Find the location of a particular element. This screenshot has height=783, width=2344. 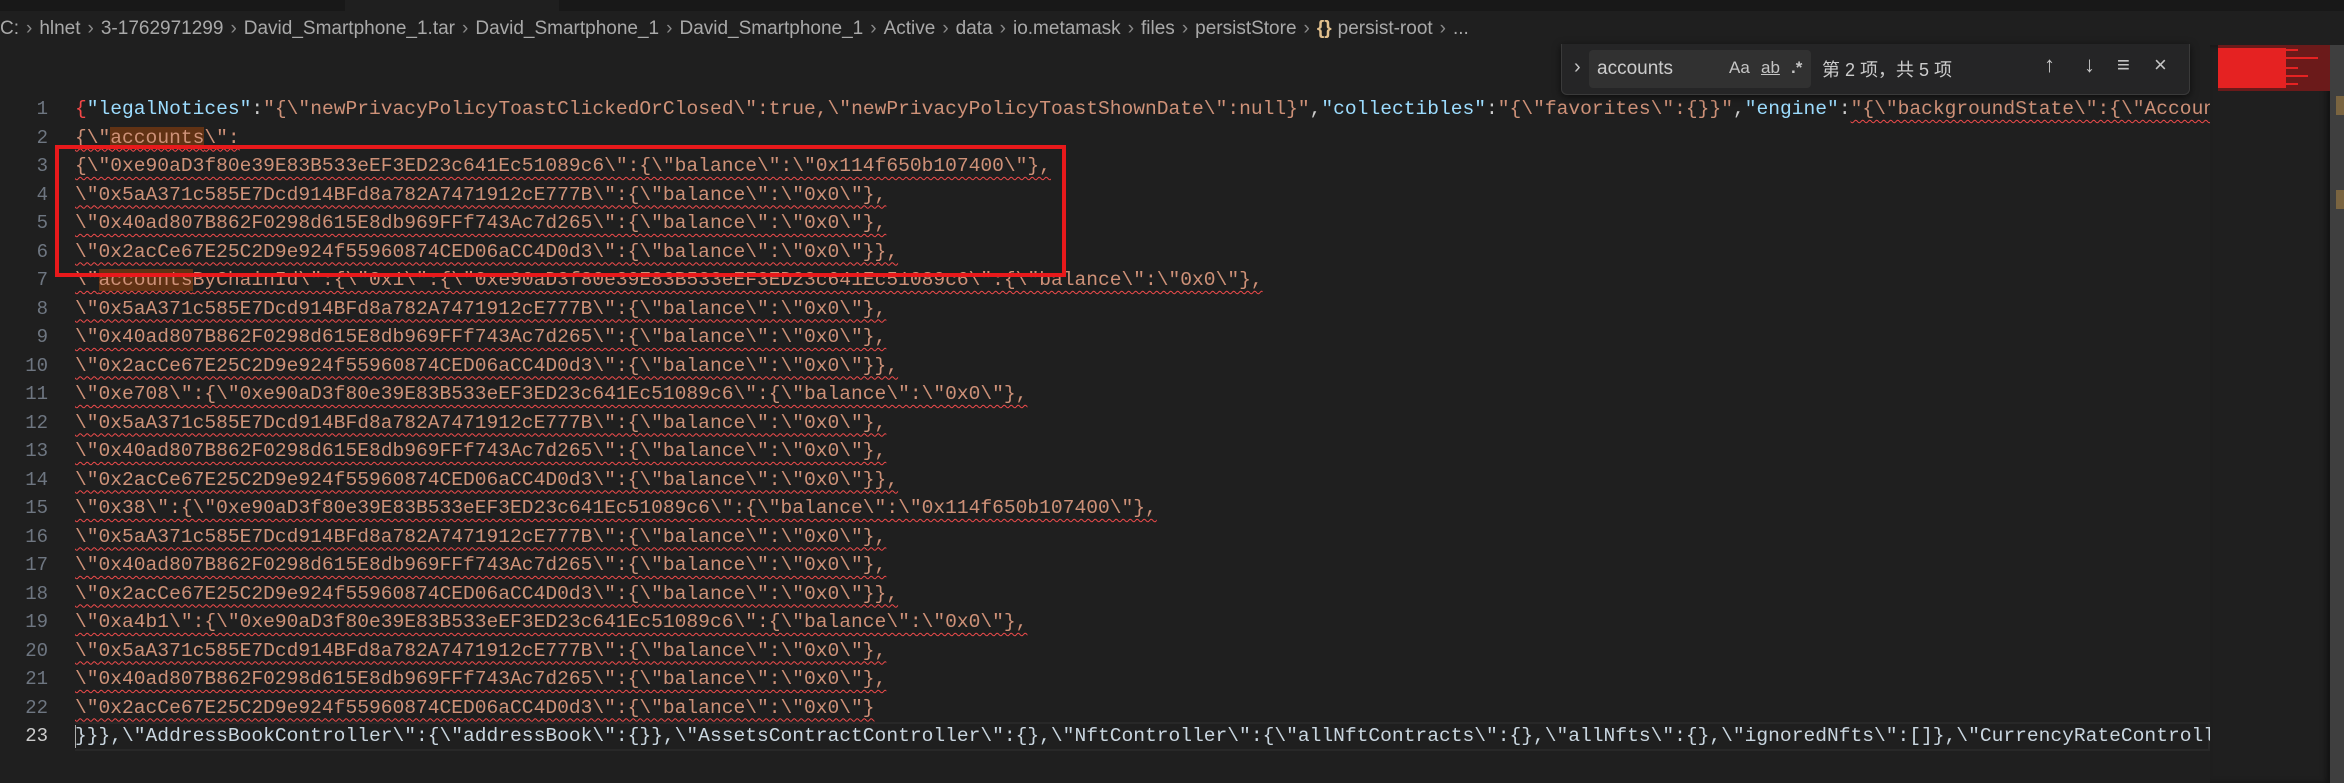

line-number: 5 is located at coordinates (42, 223).